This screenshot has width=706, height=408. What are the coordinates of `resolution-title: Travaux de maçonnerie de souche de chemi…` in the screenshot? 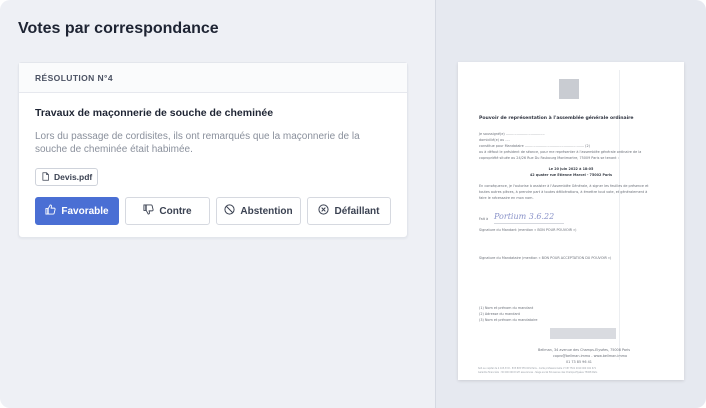 It's located at (154, 113).